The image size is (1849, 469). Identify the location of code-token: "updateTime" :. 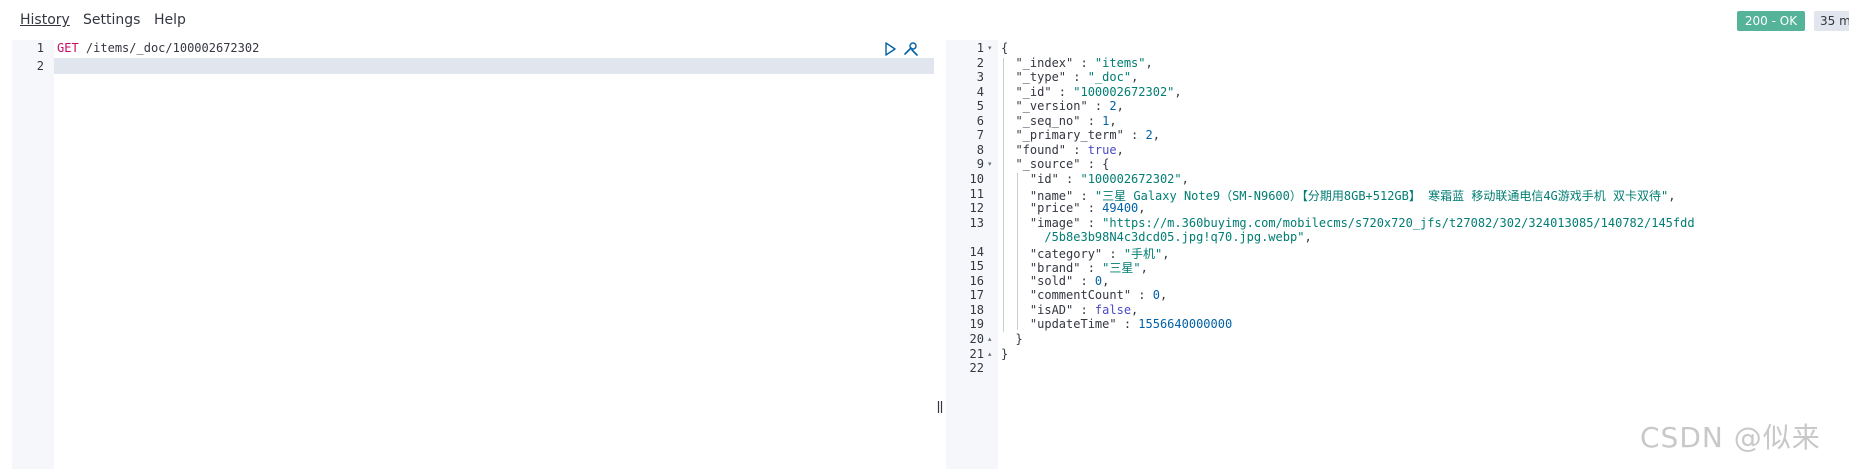
(1070, 324).